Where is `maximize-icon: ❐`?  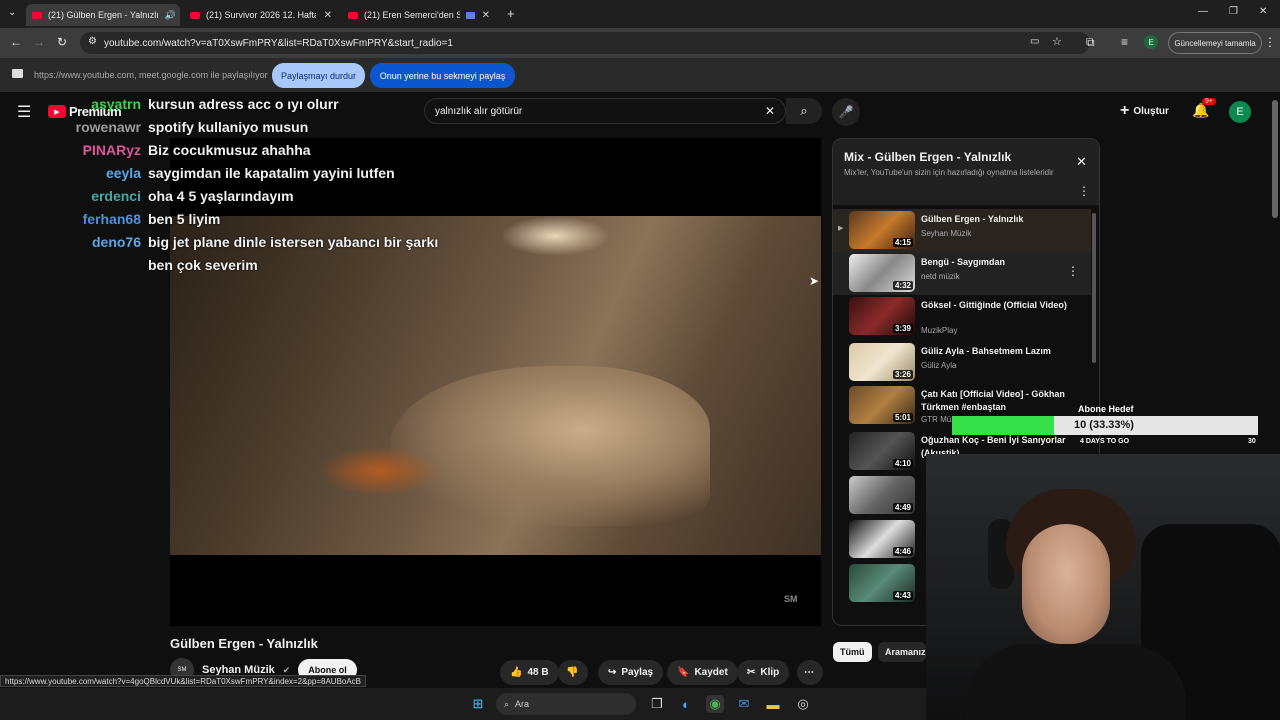 maximize-icon: ❐ is located at coordinates (1233, 11).